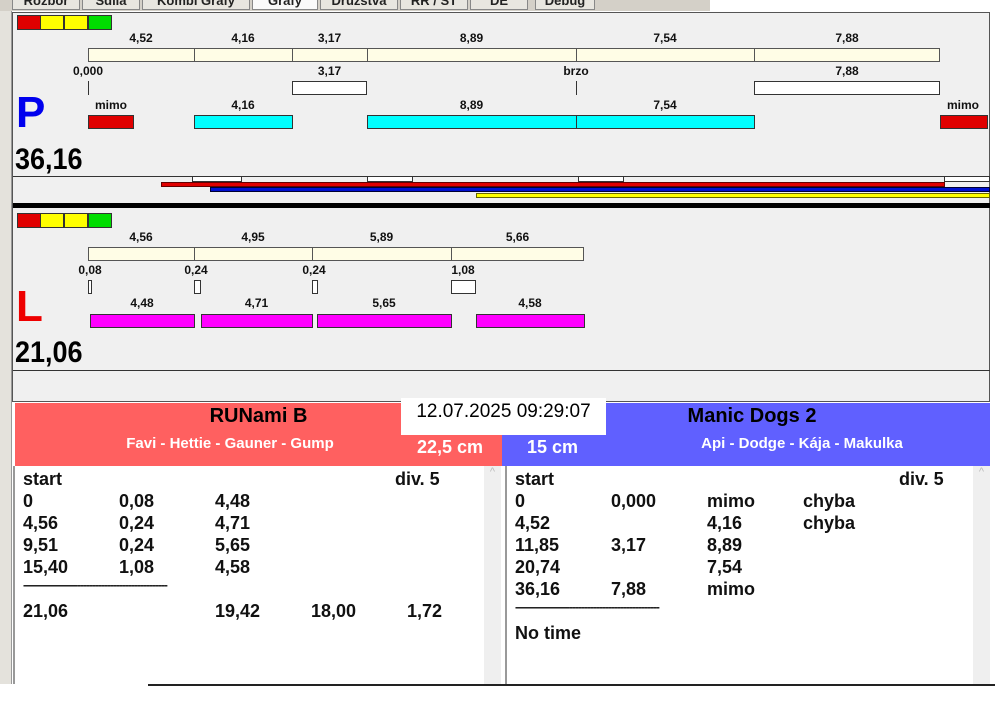  I want to click on tab-rr-st: RR / ST, so click(434, 5).